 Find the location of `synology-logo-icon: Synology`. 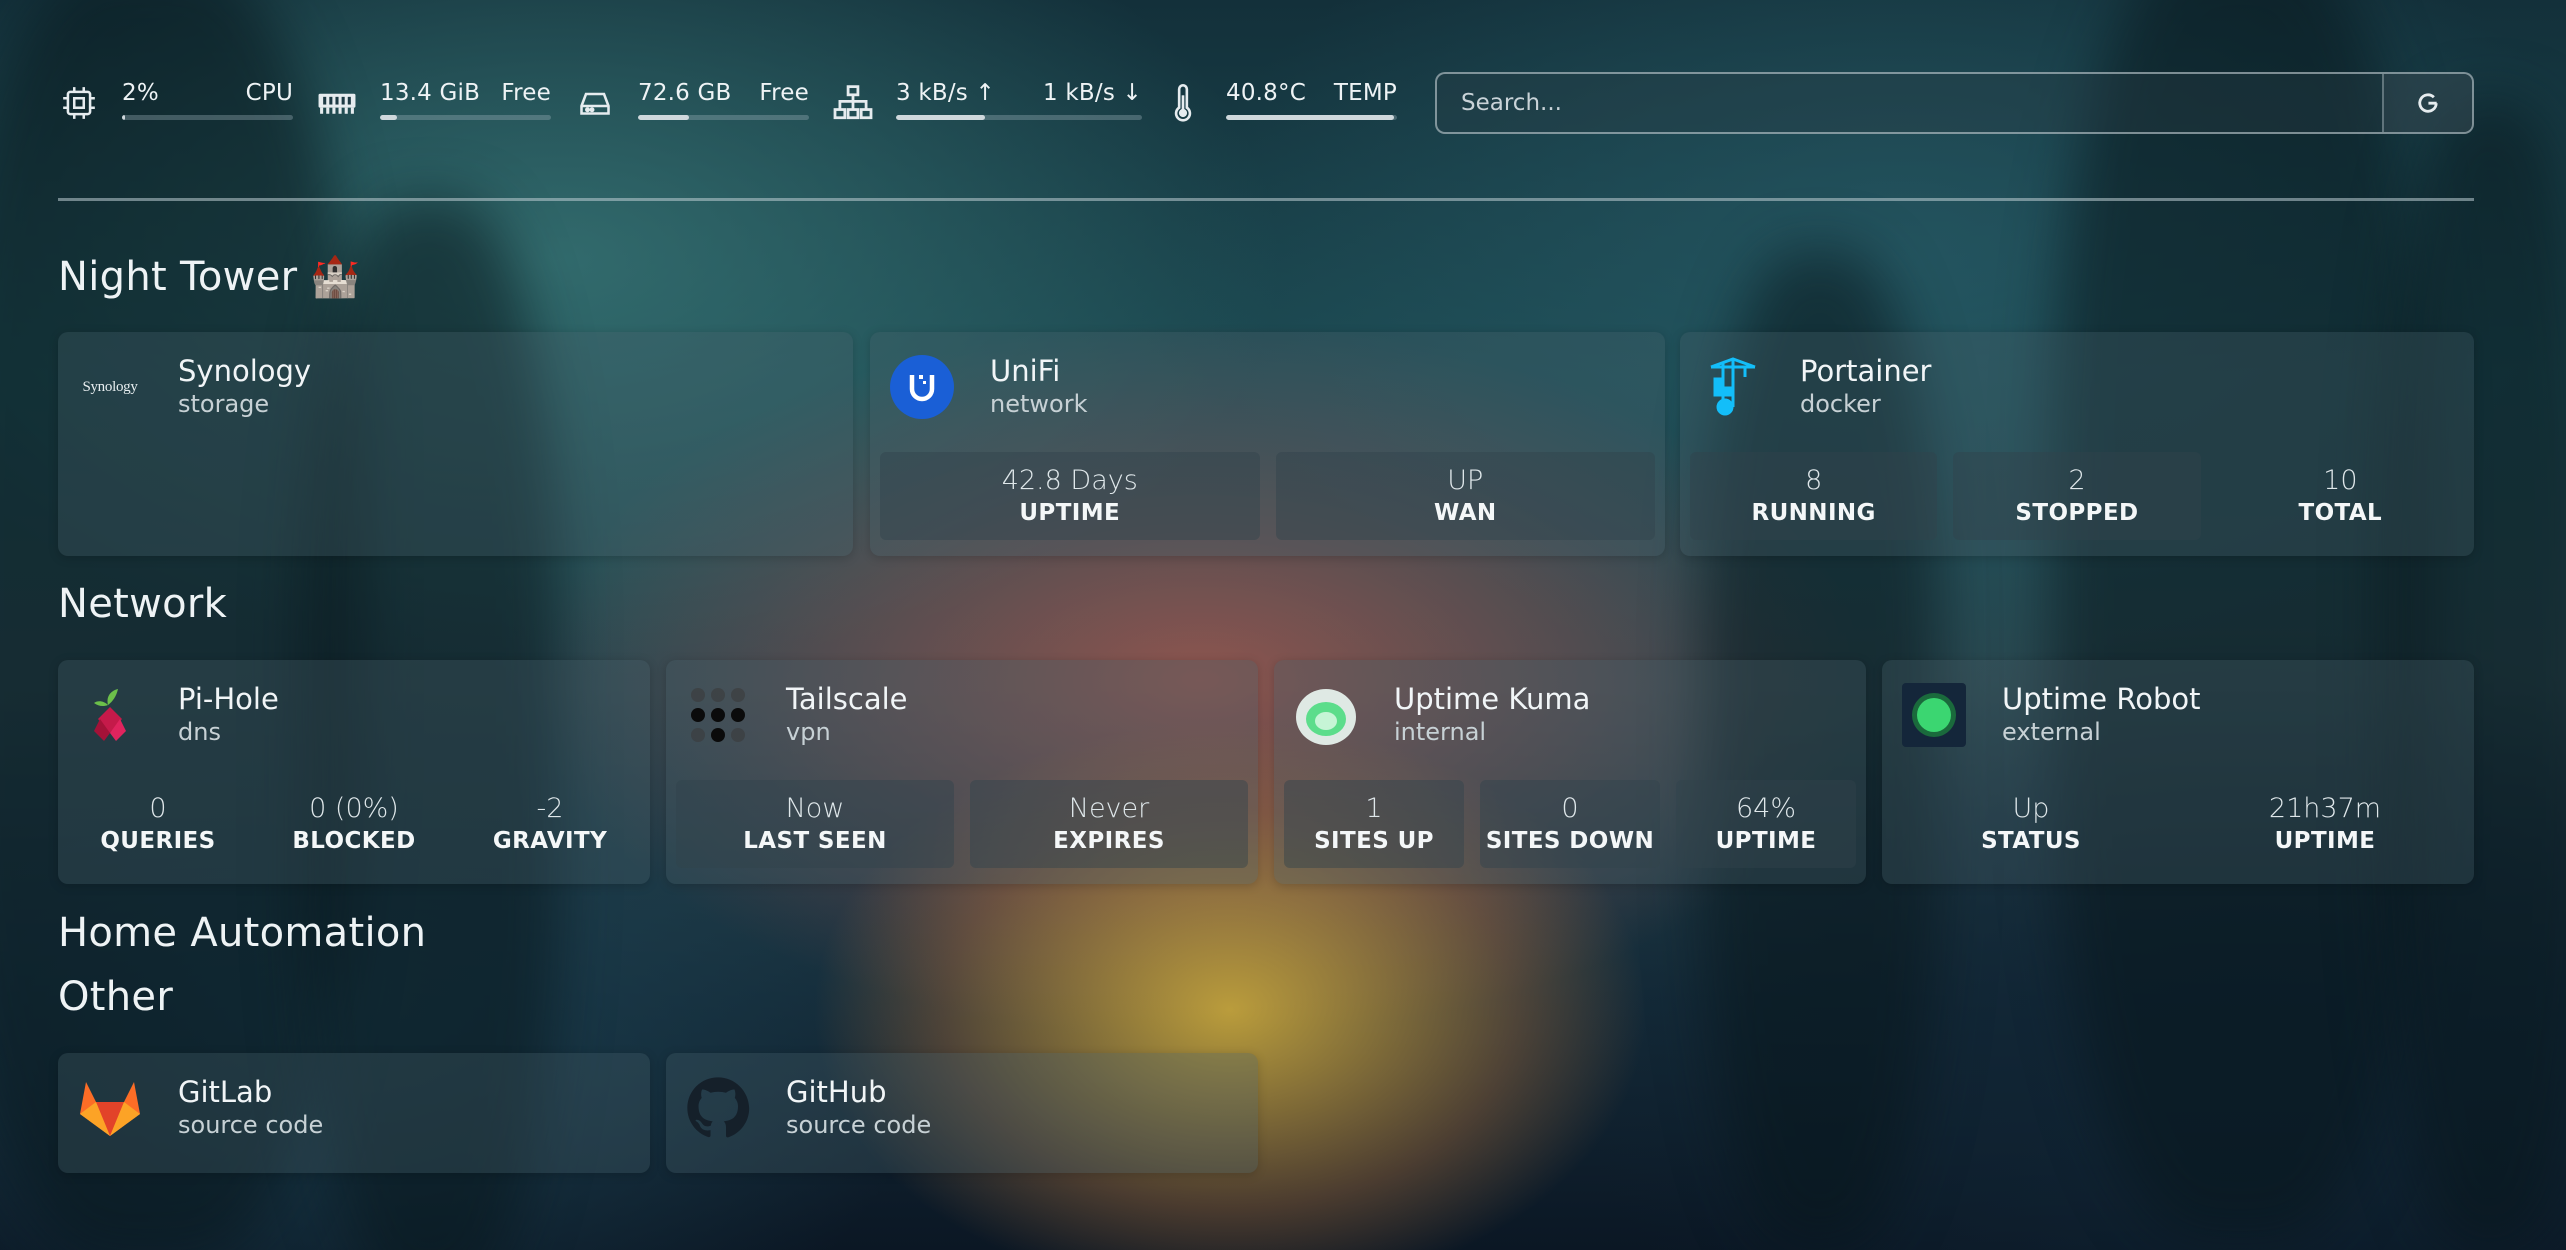

synology-logo-icon: Synology is located at coordinates (110, 386).